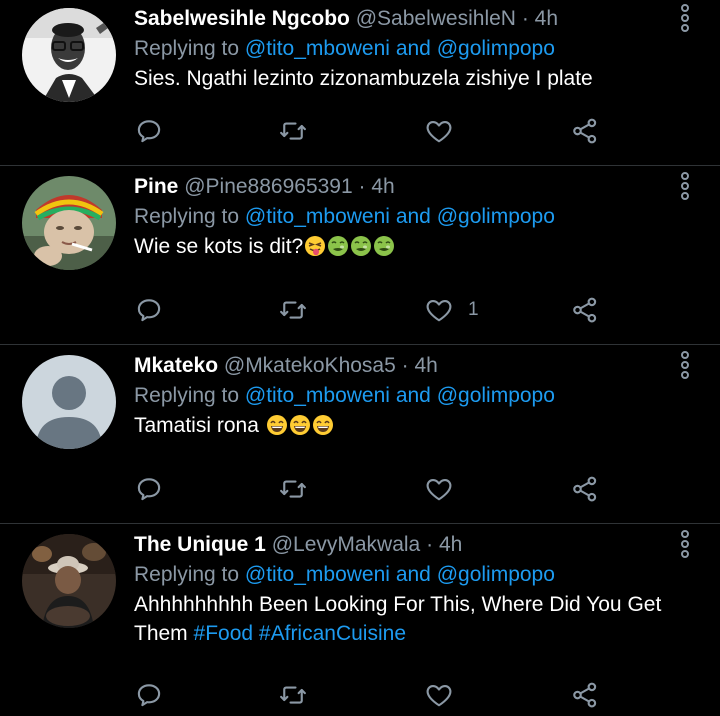 This screenshot has height=716, width=720. I want to click on tweet-header: Sabelwesihle Ngcobo @SabelwesihleN · 4h, so click(404, 19).